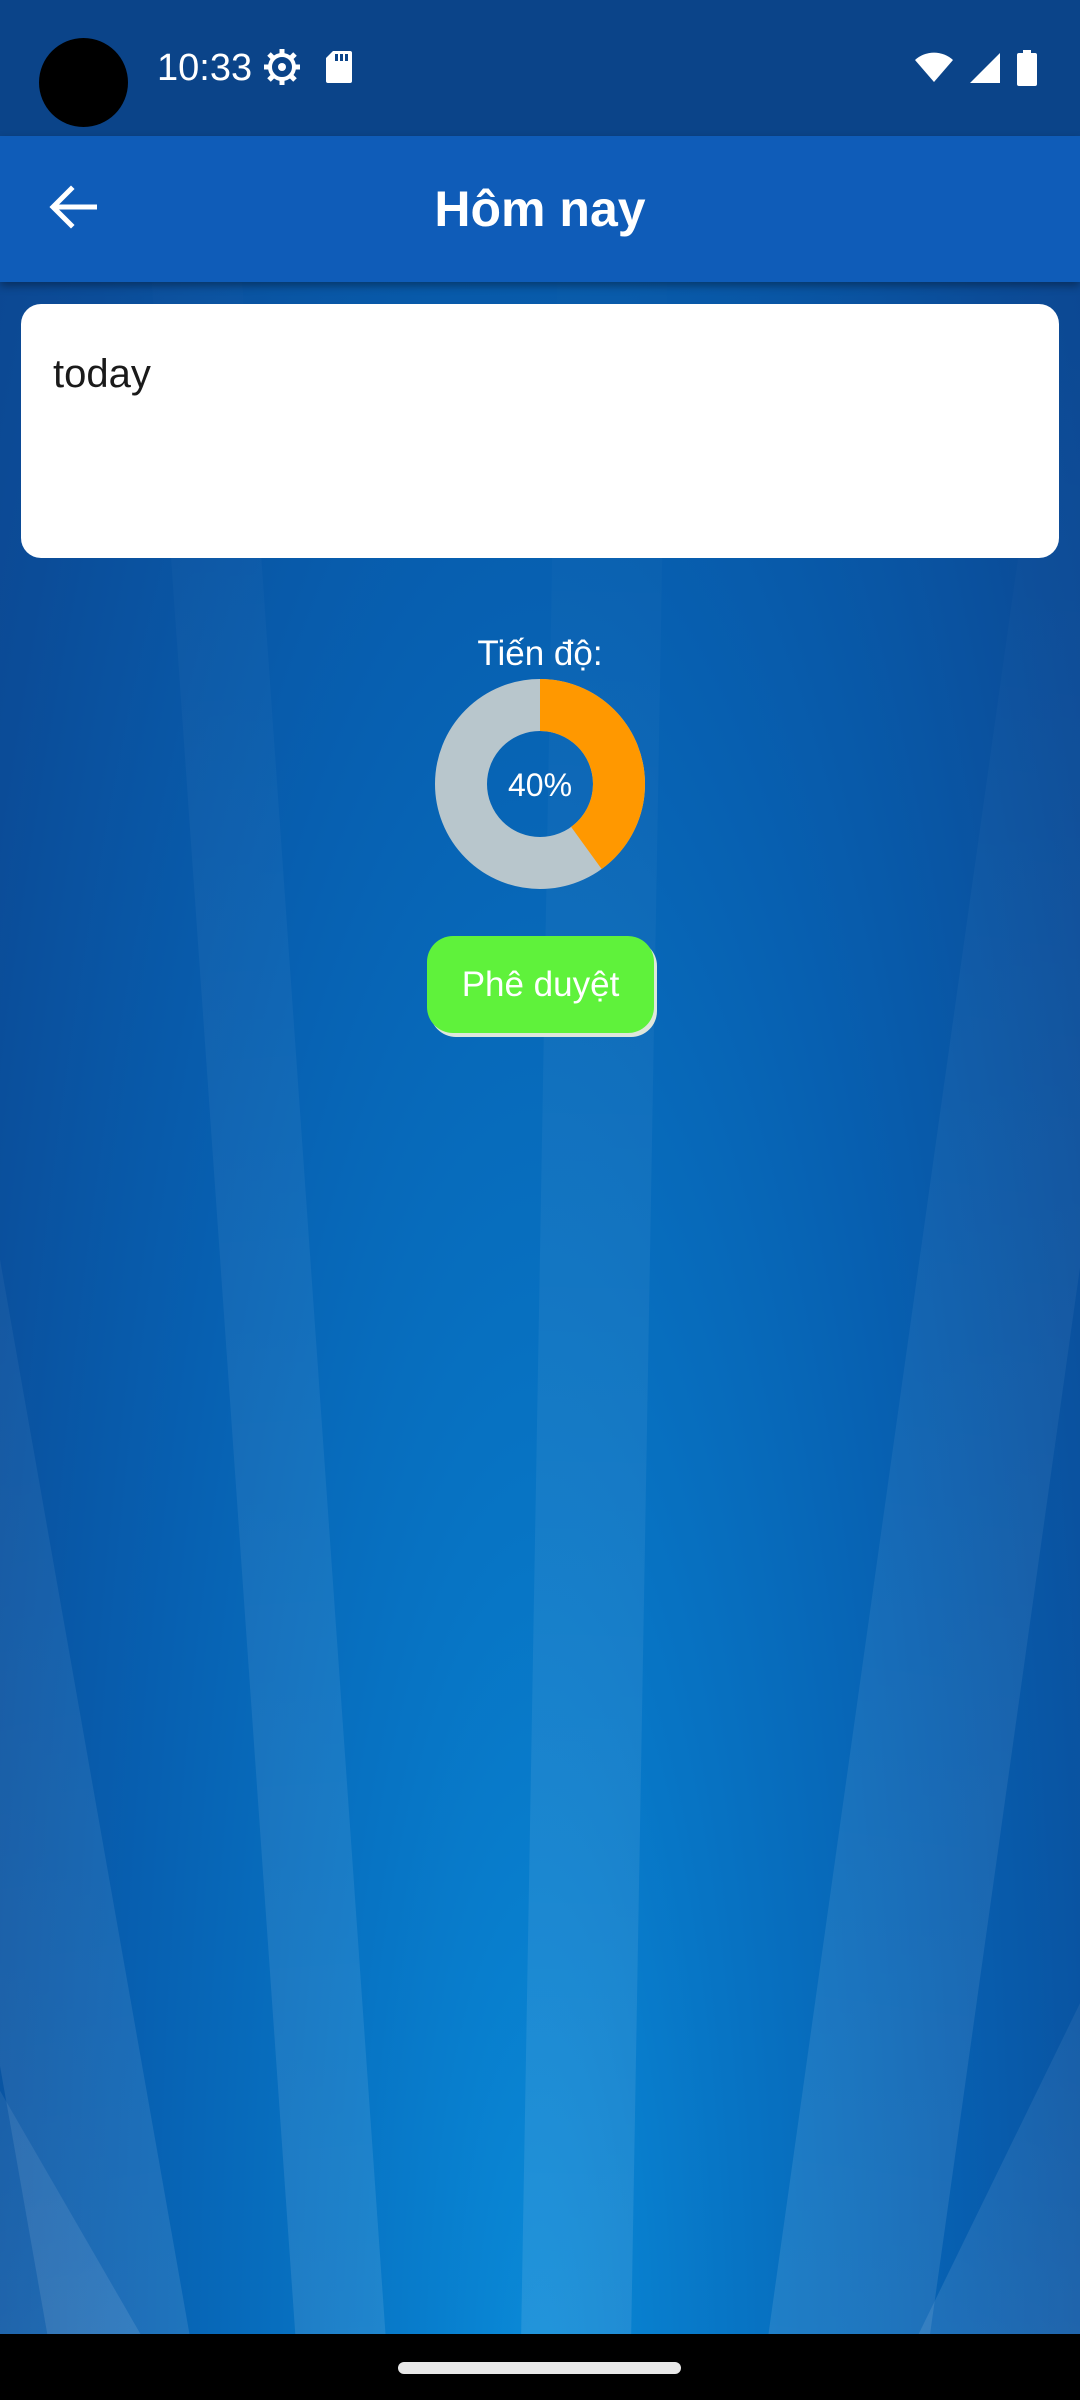  What do you see at coordinates (934, 70) in the screenshot?
I see `wifi-icon` at bounding box center [934, 70].